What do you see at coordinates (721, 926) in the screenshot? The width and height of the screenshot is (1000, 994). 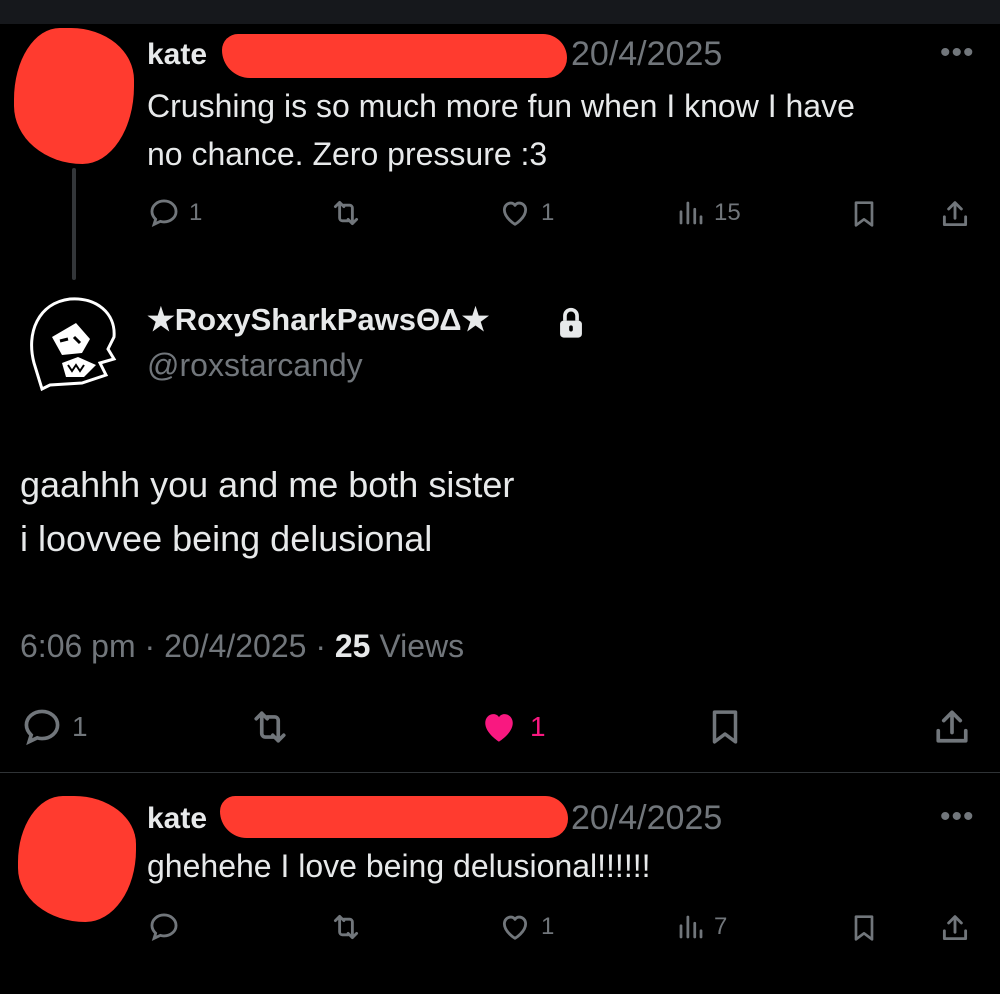 I see `post3-view-count: 7` at bounding box center [721, 926].